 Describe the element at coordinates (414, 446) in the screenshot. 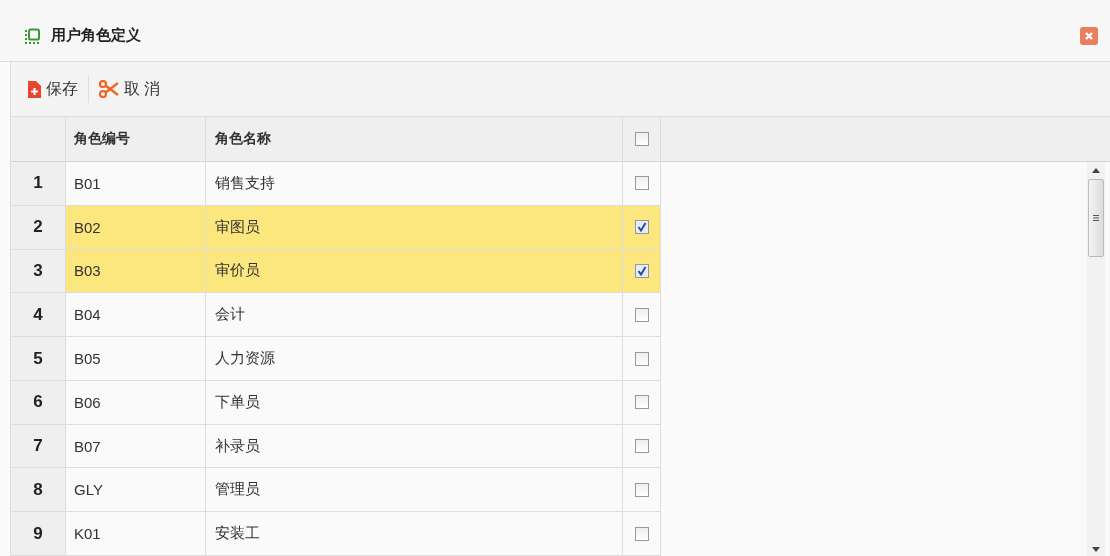

I see `table-cell: 补录员` at that location.